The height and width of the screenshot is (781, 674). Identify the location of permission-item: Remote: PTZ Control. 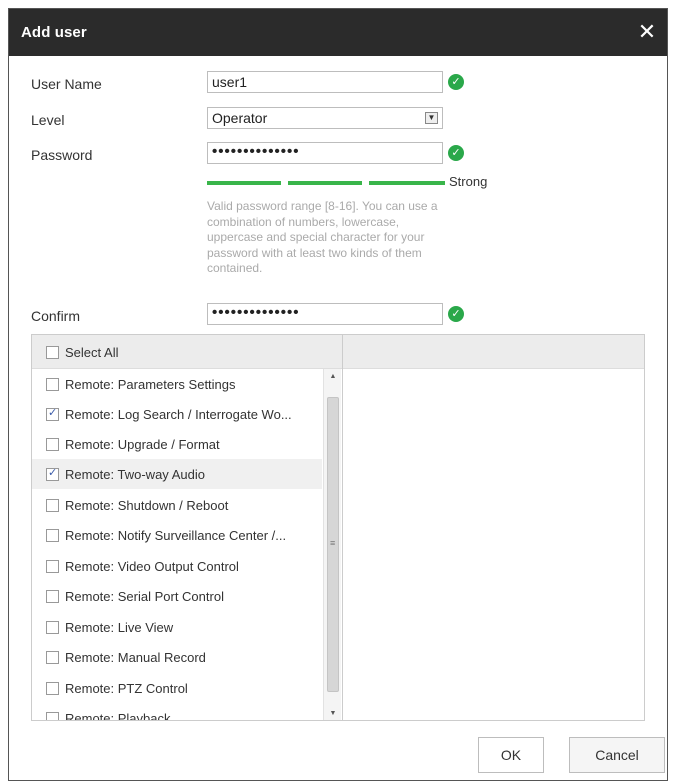
(177, 688).